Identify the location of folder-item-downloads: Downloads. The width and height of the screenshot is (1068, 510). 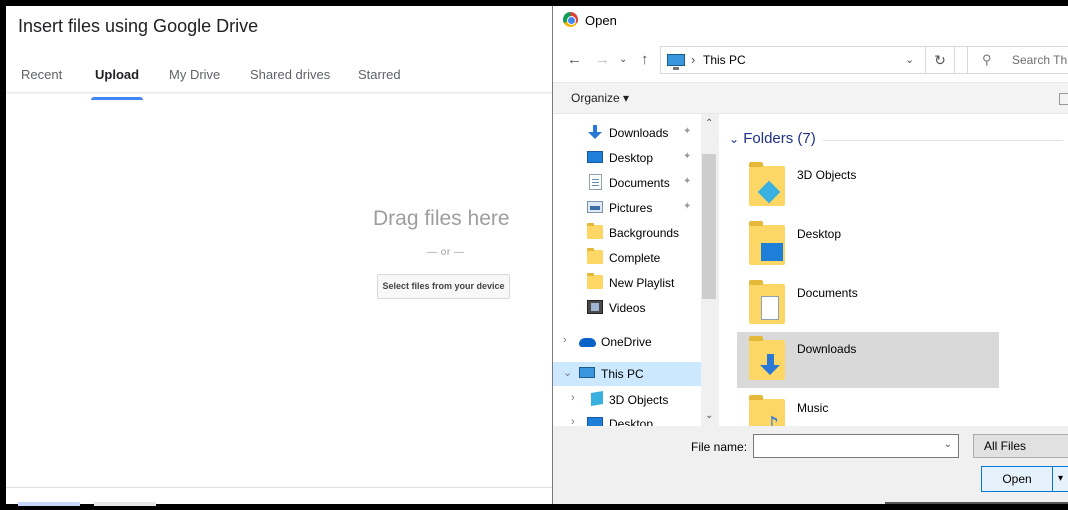
(868, 360).